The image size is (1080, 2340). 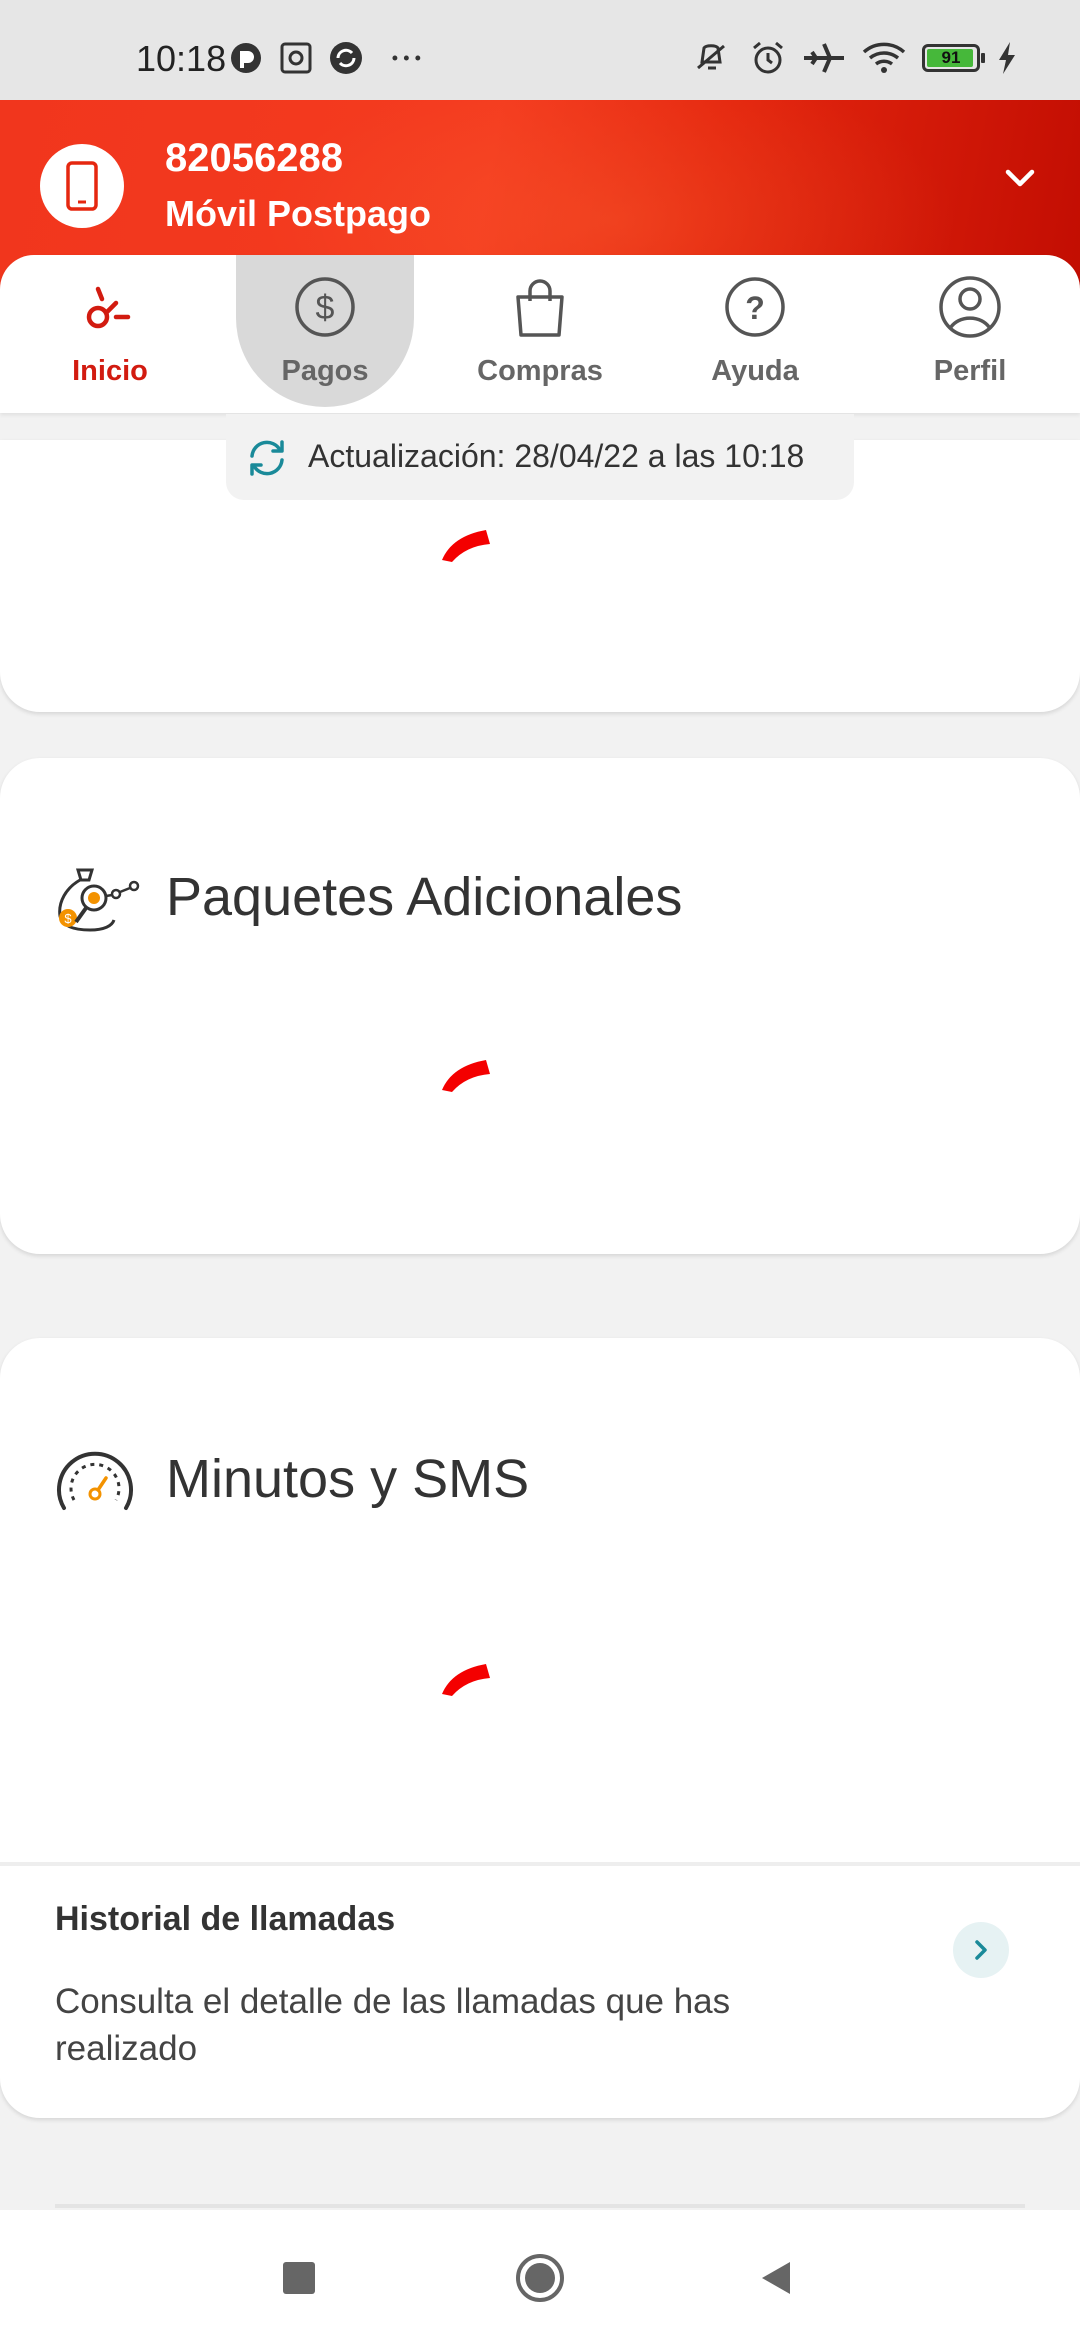 What do you see at coordinates (540, 1864) in the screenshot?
I see `divider` at bounding box center [540, 1864].